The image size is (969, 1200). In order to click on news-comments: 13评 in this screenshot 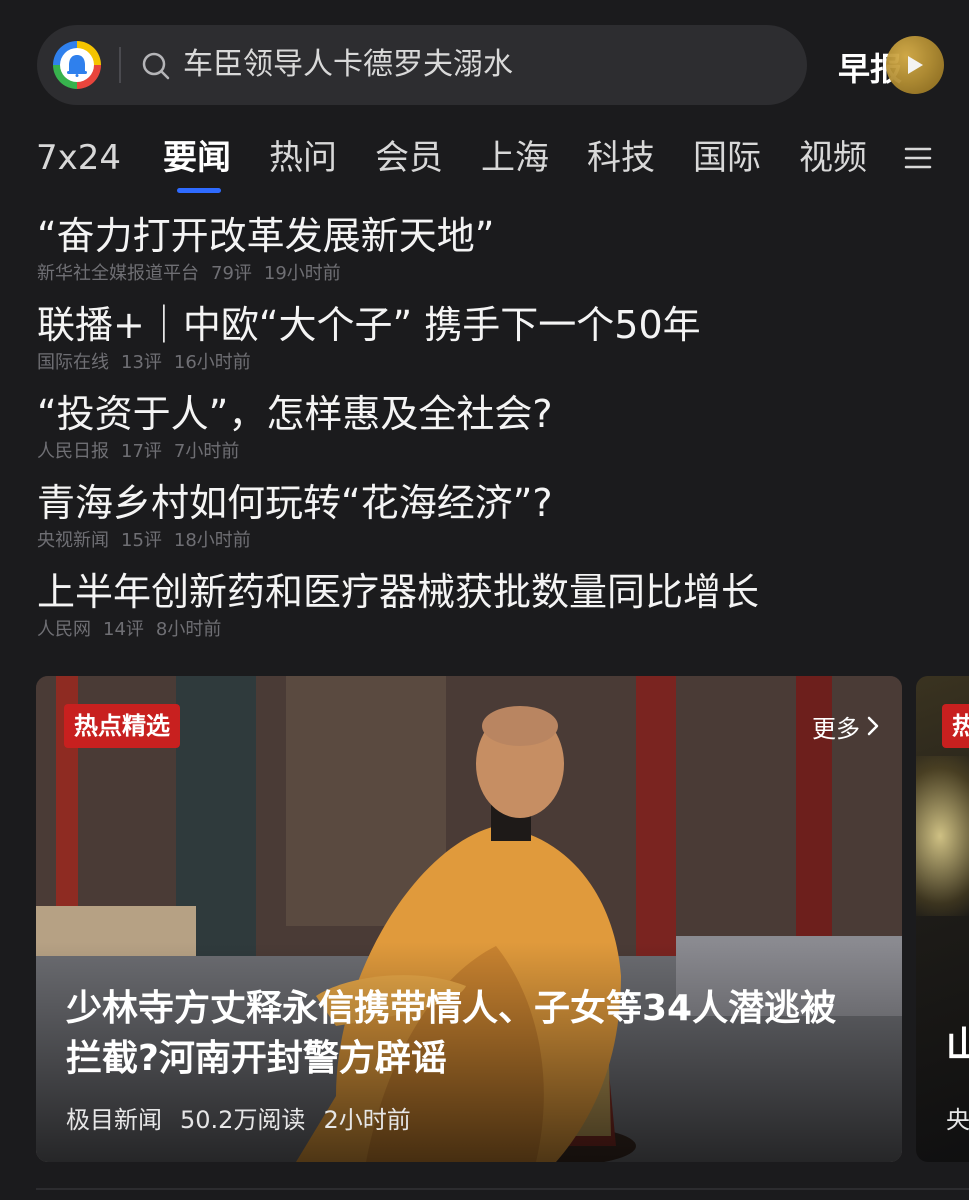, I will do `click(141, 362)`.